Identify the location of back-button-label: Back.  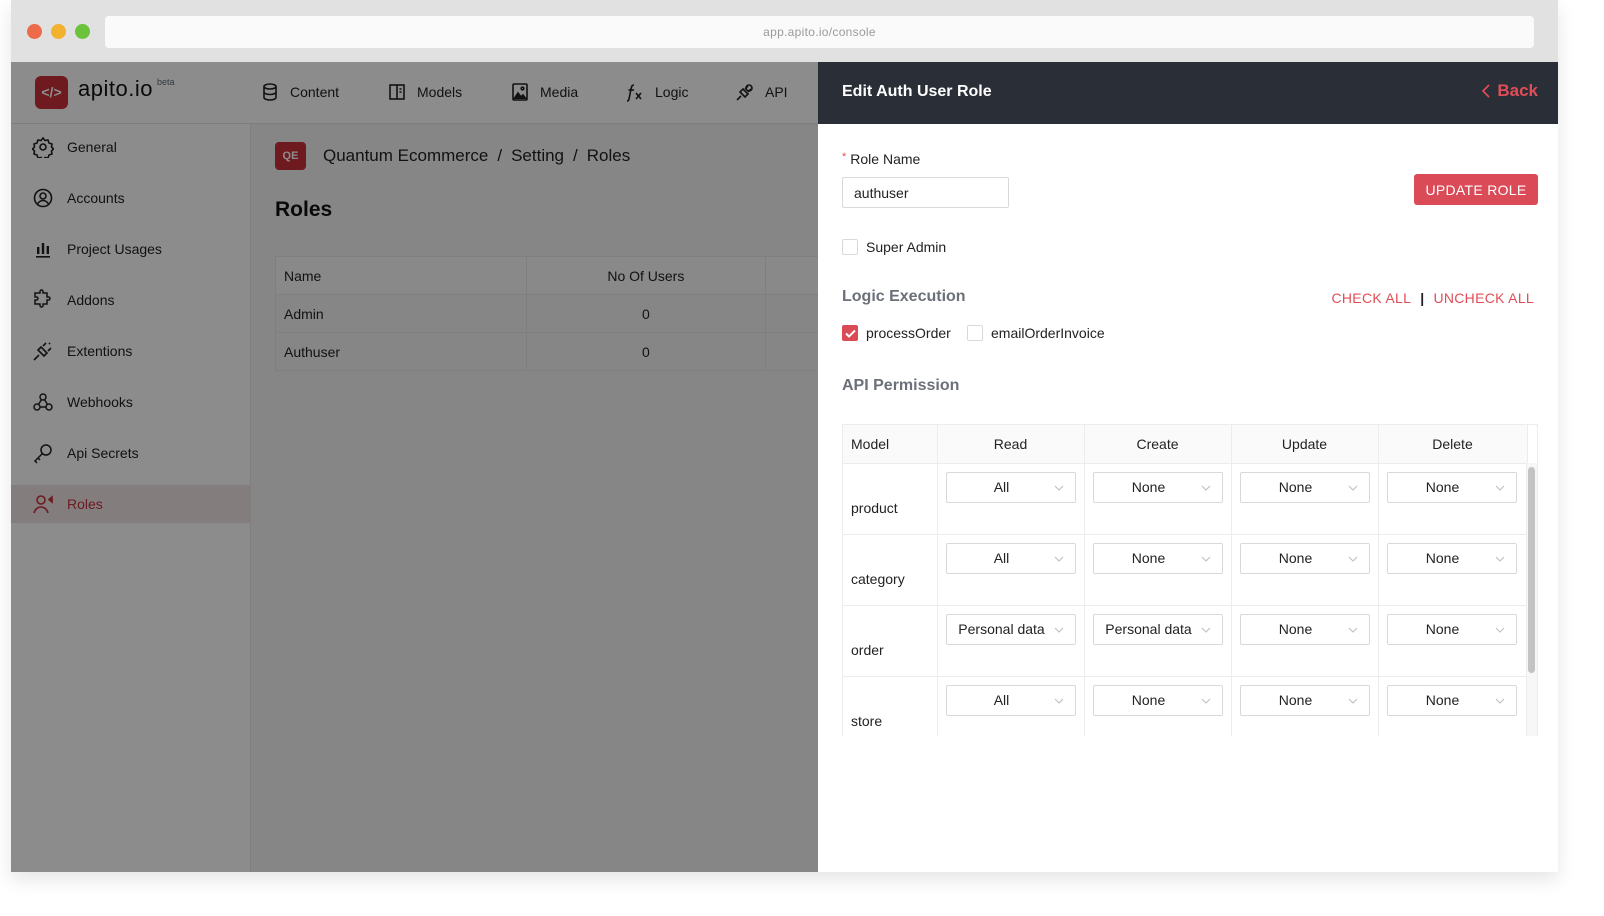
(1517, 90).